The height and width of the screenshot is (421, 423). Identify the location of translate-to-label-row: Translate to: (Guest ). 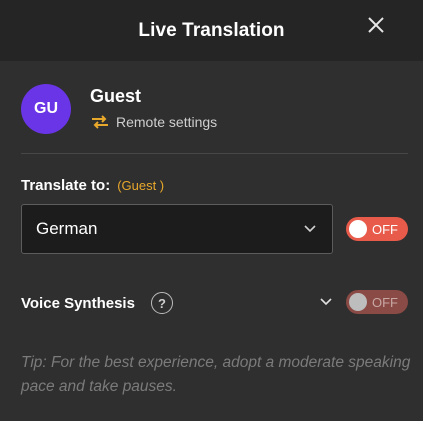
(92, 185).